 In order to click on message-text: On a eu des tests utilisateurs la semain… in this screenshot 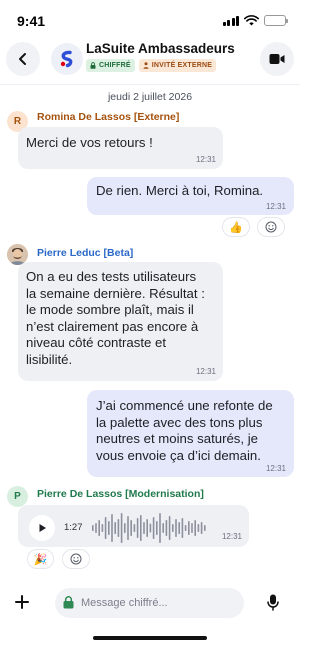, I will do `click(115, 318)`.